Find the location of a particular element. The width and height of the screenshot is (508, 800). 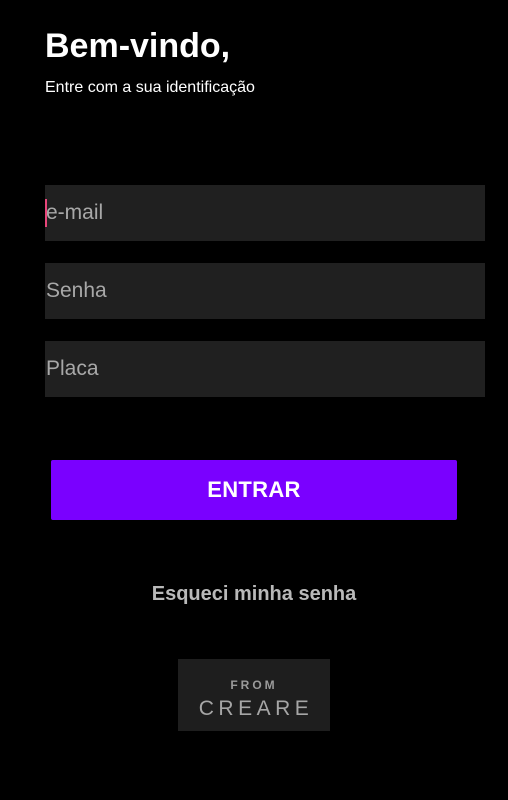

page-title: Bem-vindo, is located at coordinates (138, 46).